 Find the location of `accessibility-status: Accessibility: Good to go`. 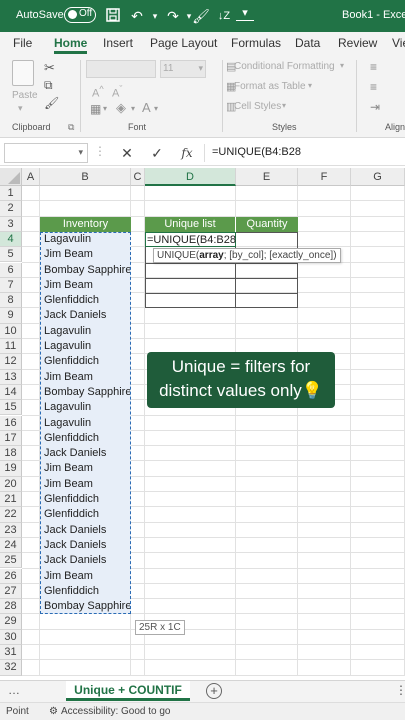

accessibility-status: Accessibility: Good to go is located at coordinates (116, 711).